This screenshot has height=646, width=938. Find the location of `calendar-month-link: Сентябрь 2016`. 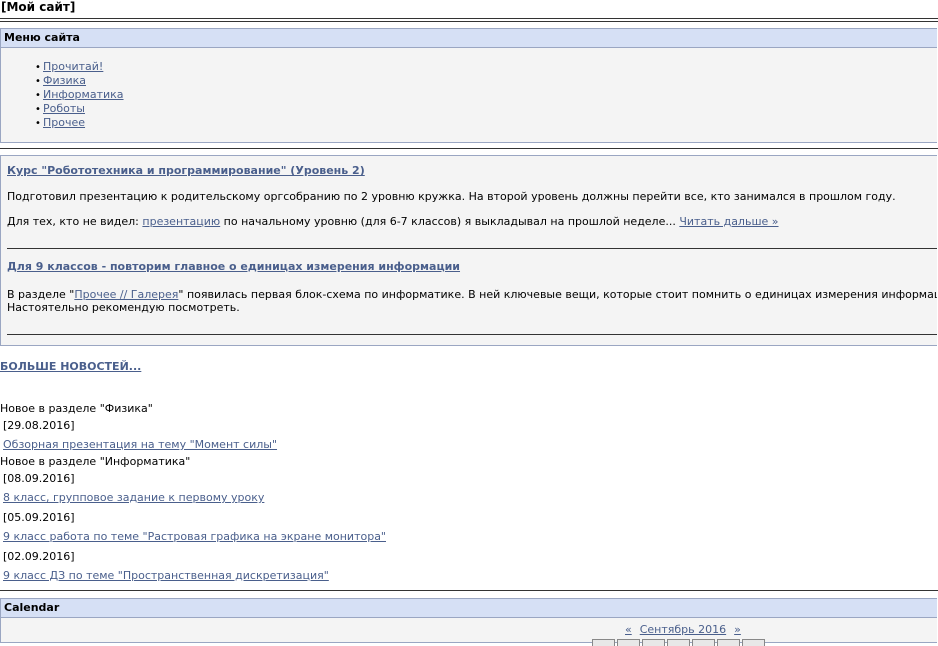

calendar-month-link: Сентябрь 2016 is located at coordinates (683, 629).